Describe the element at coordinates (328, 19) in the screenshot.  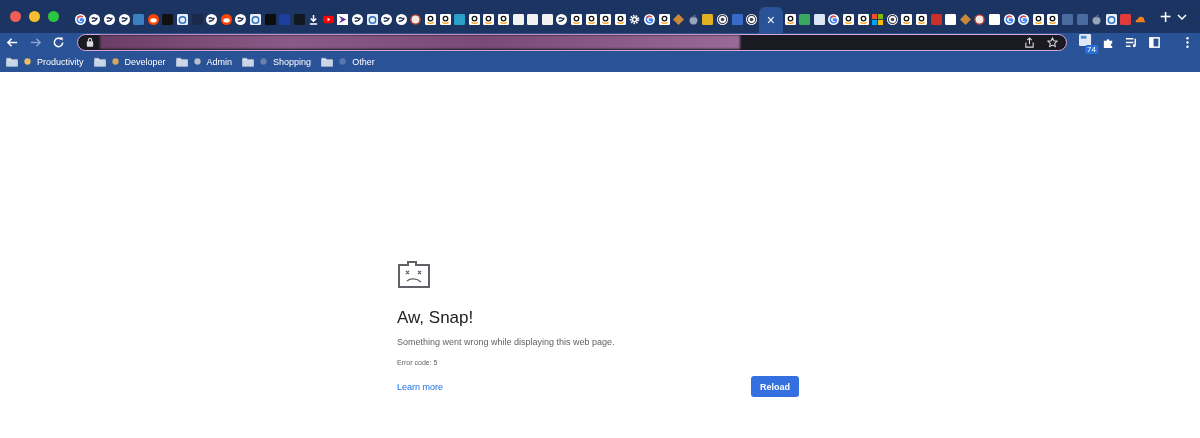
I see `play-icon` at that location.